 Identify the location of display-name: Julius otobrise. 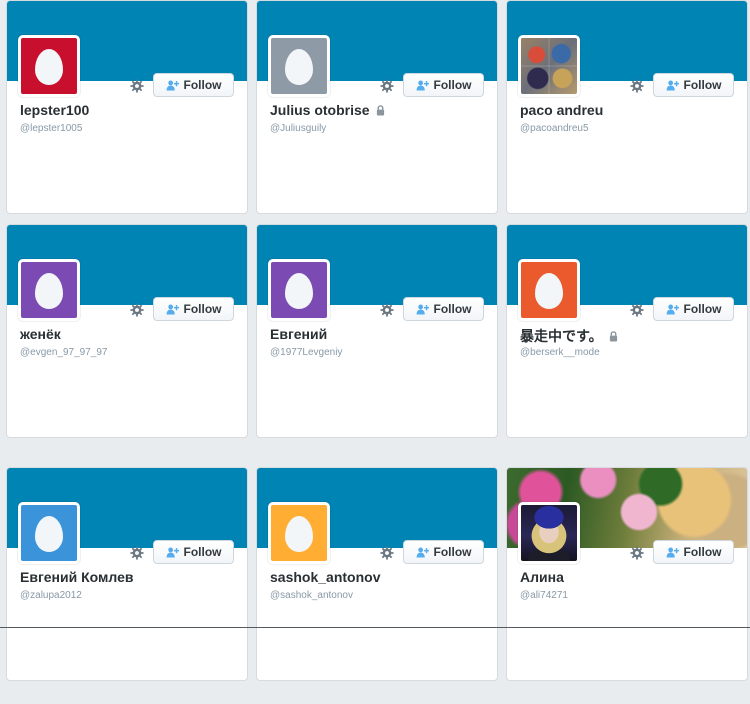
(320, 110).